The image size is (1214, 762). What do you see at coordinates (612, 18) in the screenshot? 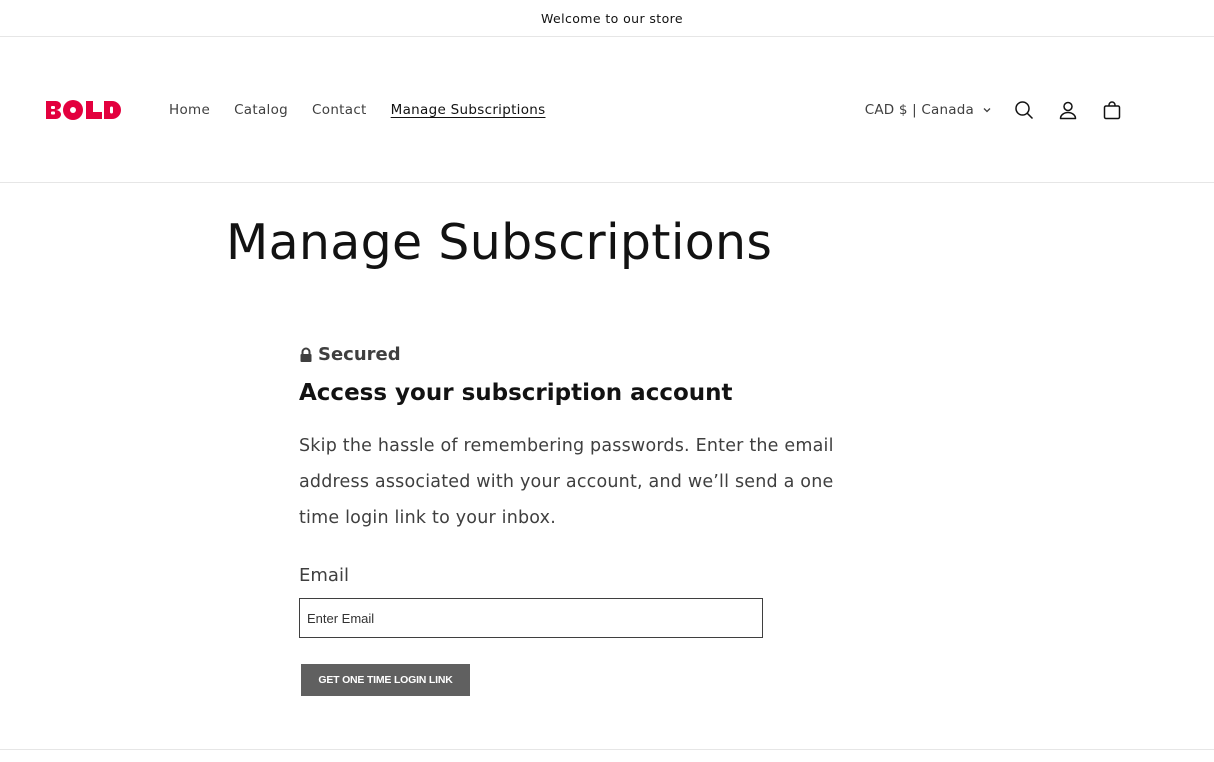
I see `announcement-text: Welcome to our store` at bounding box center [612, 18].